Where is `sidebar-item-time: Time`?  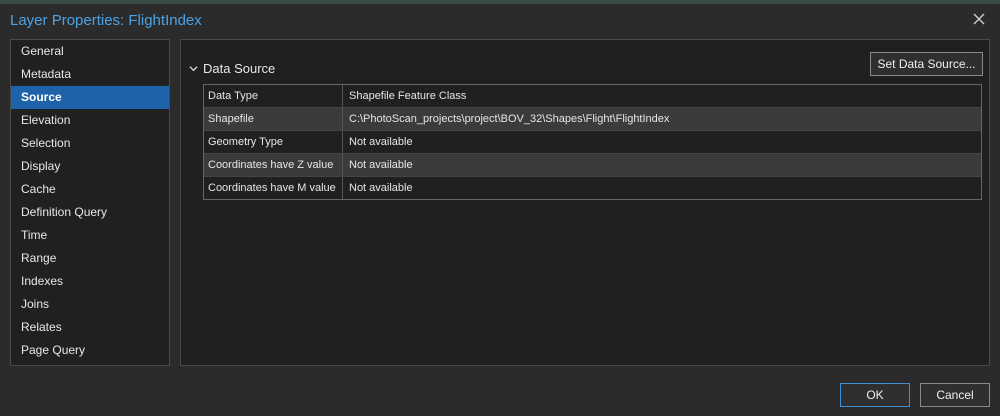
sidebar-item-time: Time is located at coordinates (90, 235).